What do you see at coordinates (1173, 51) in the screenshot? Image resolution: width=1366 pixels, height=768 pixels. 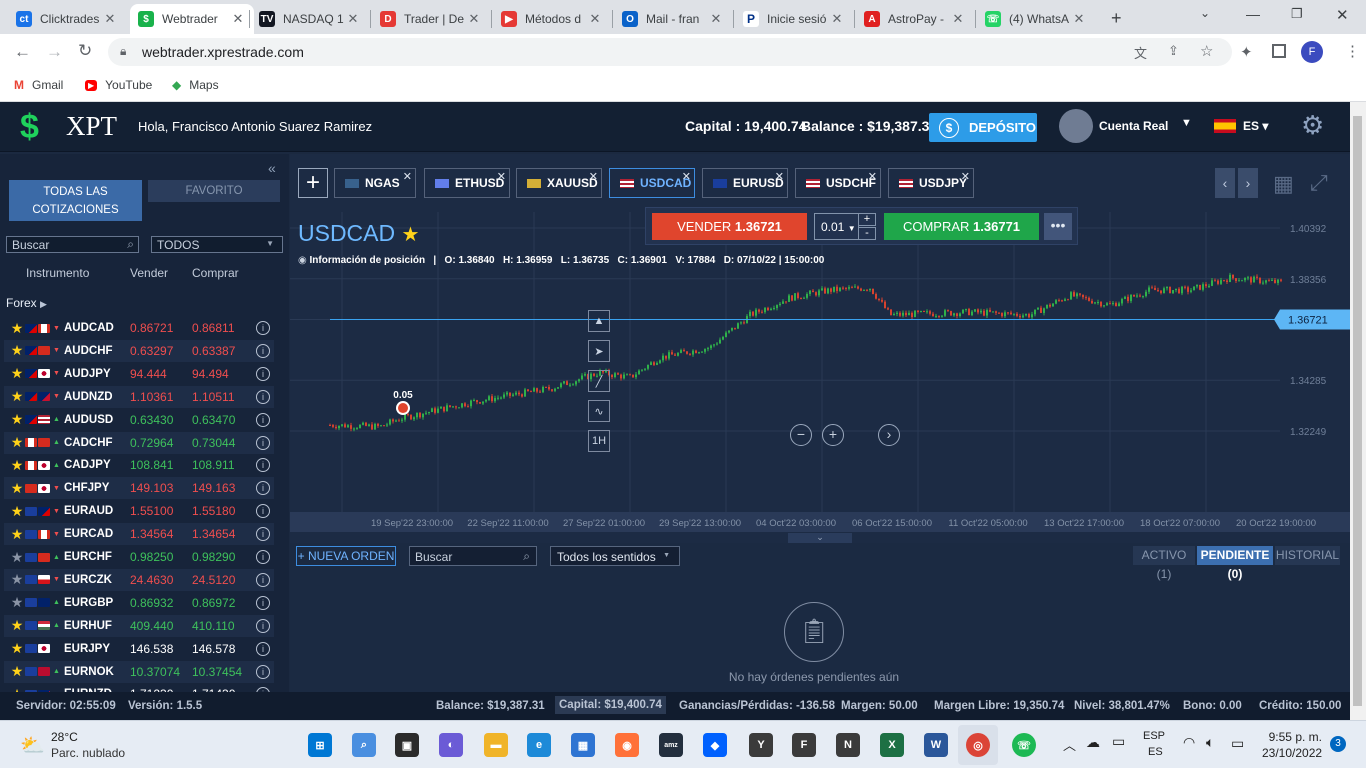 I see `share-icon: ⇪` at bounding box center [1173, 51].